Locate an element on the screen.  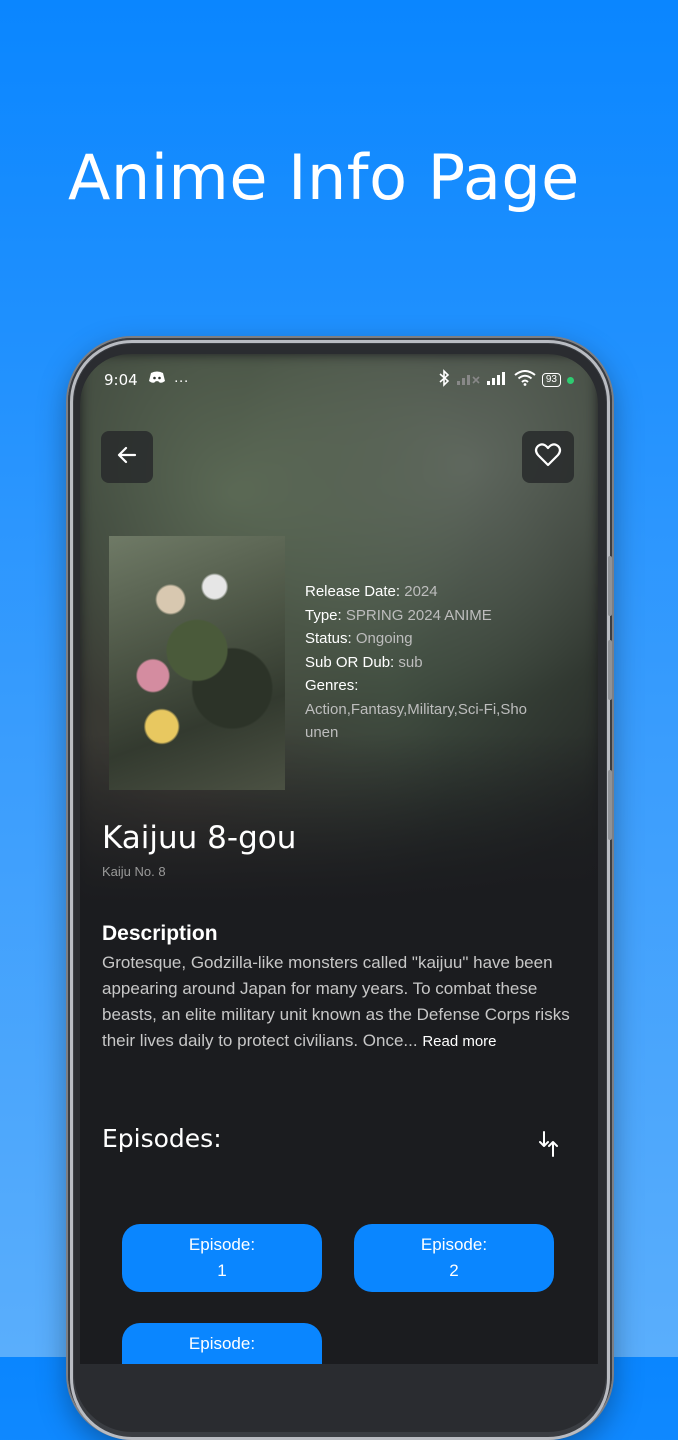
genres-label: Genres: is located at coordinates (332, 685).